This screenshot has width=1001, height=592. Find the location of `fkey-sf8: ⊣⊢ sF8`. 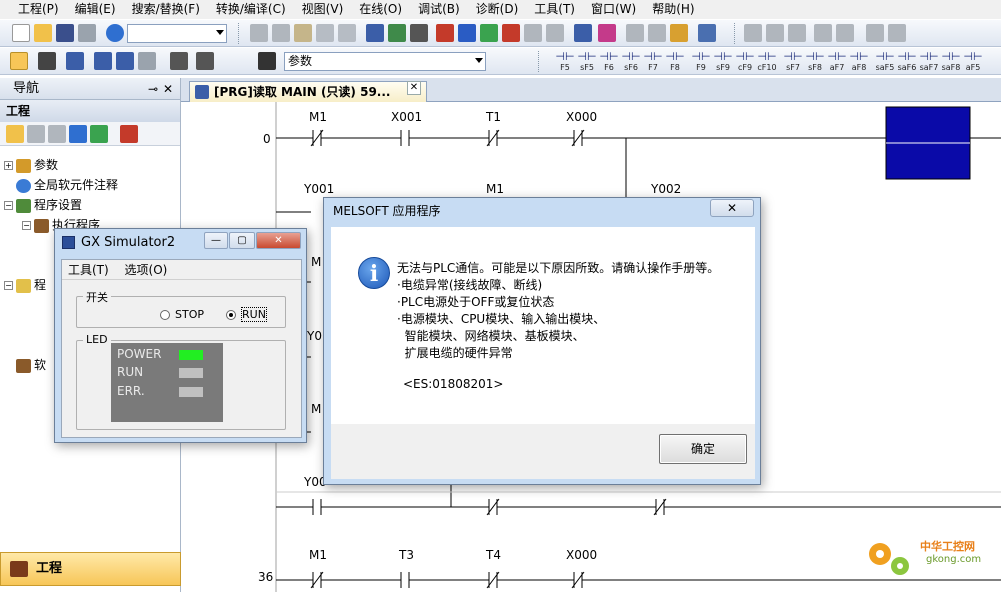

fkey-sf8: ⊣⊢ sF8 is located at coordinates (815, 62).